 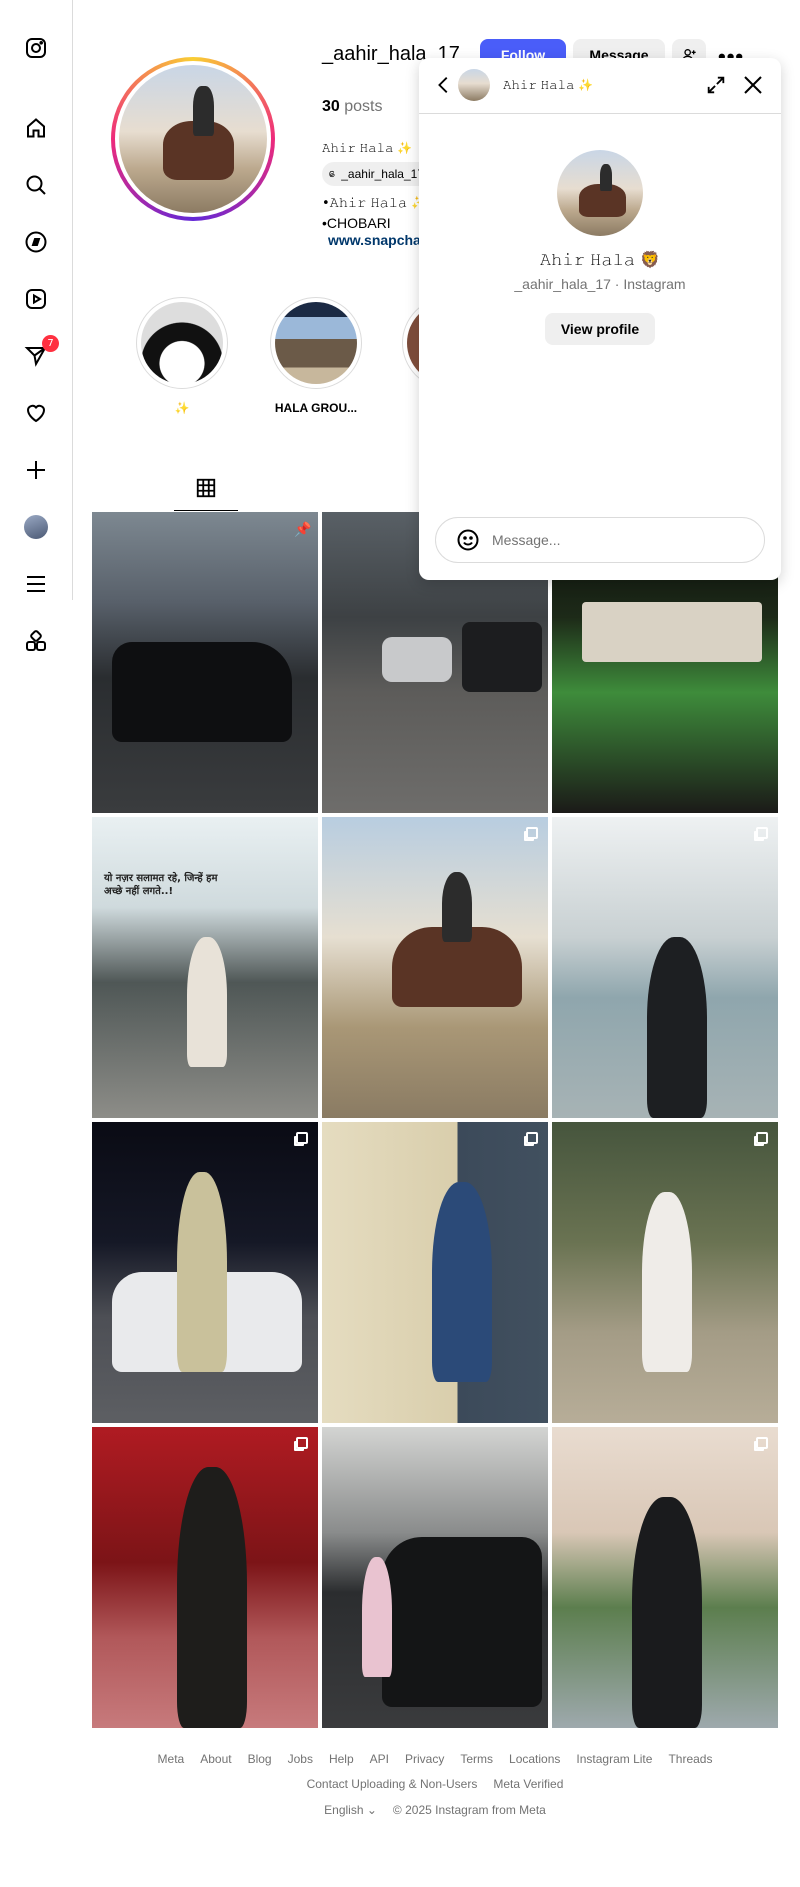 I want to click on threads-icon, so click(x=332, y=174).